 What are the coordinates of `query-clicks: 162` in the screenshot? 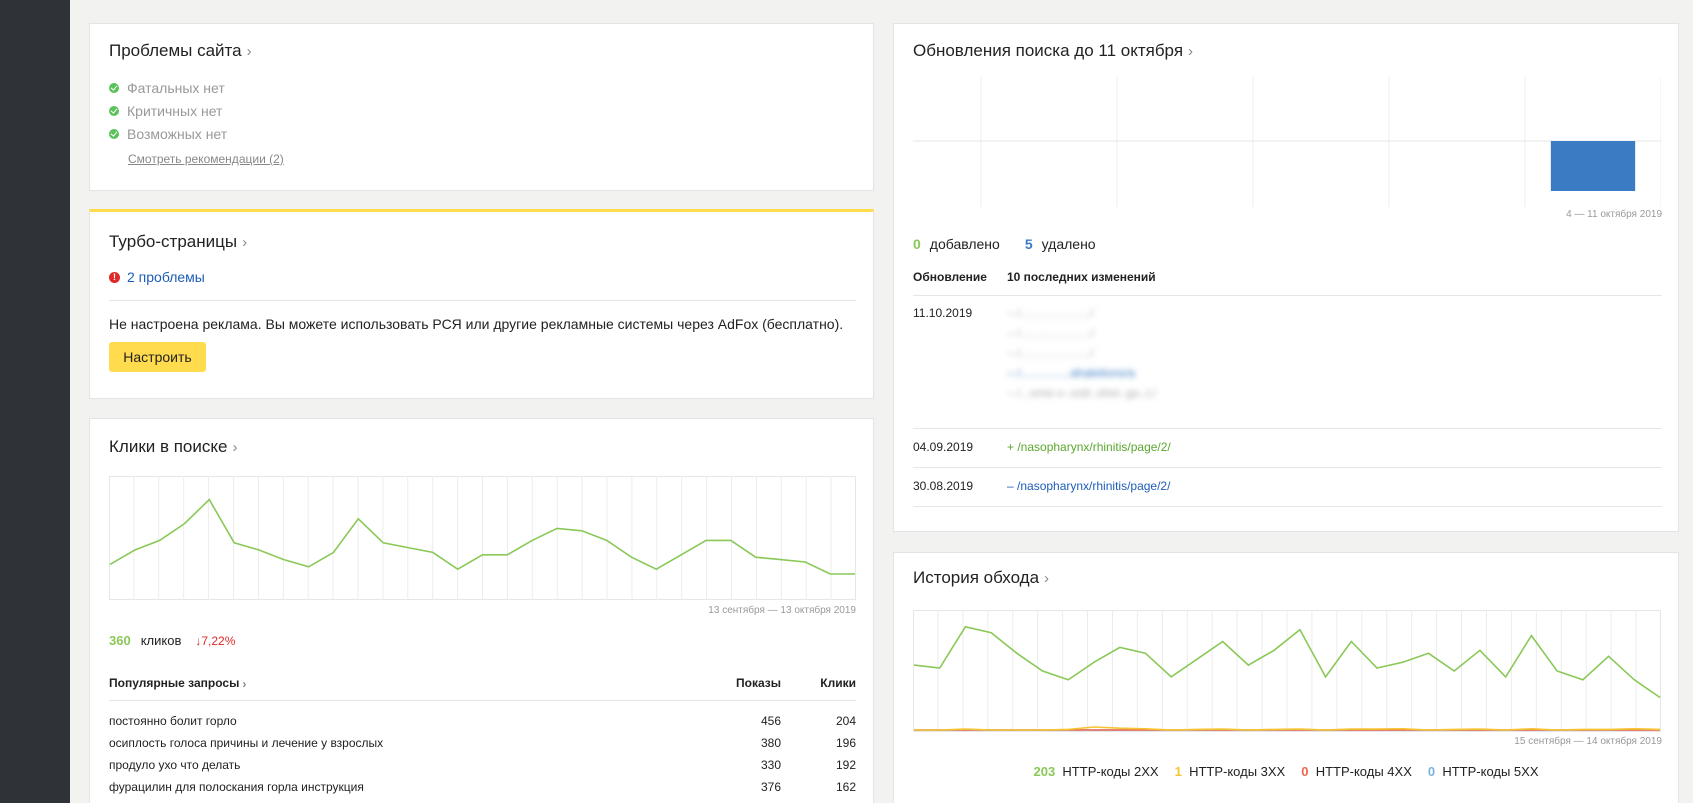 It's located at (845, 787).